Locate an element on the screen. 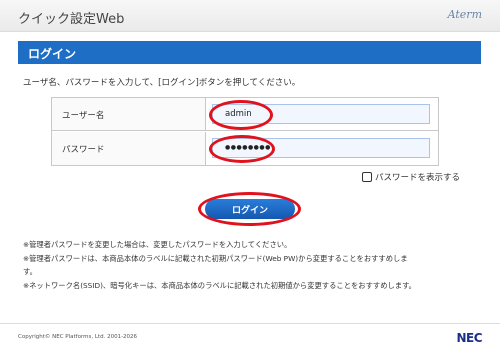 This screenshot has width=500, height=354. username-label-cell: ユーザー名 is located at coordinates (129, 114).